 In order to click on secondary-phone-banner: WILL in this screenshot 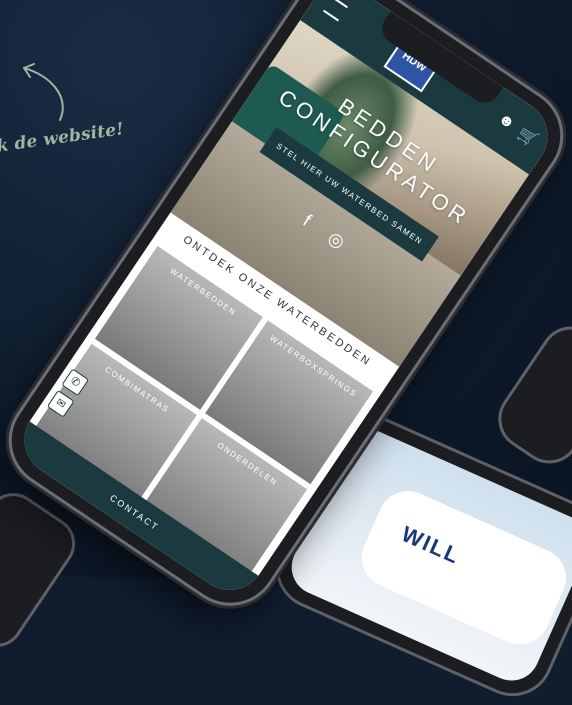, I will do `click(462, 568)`.